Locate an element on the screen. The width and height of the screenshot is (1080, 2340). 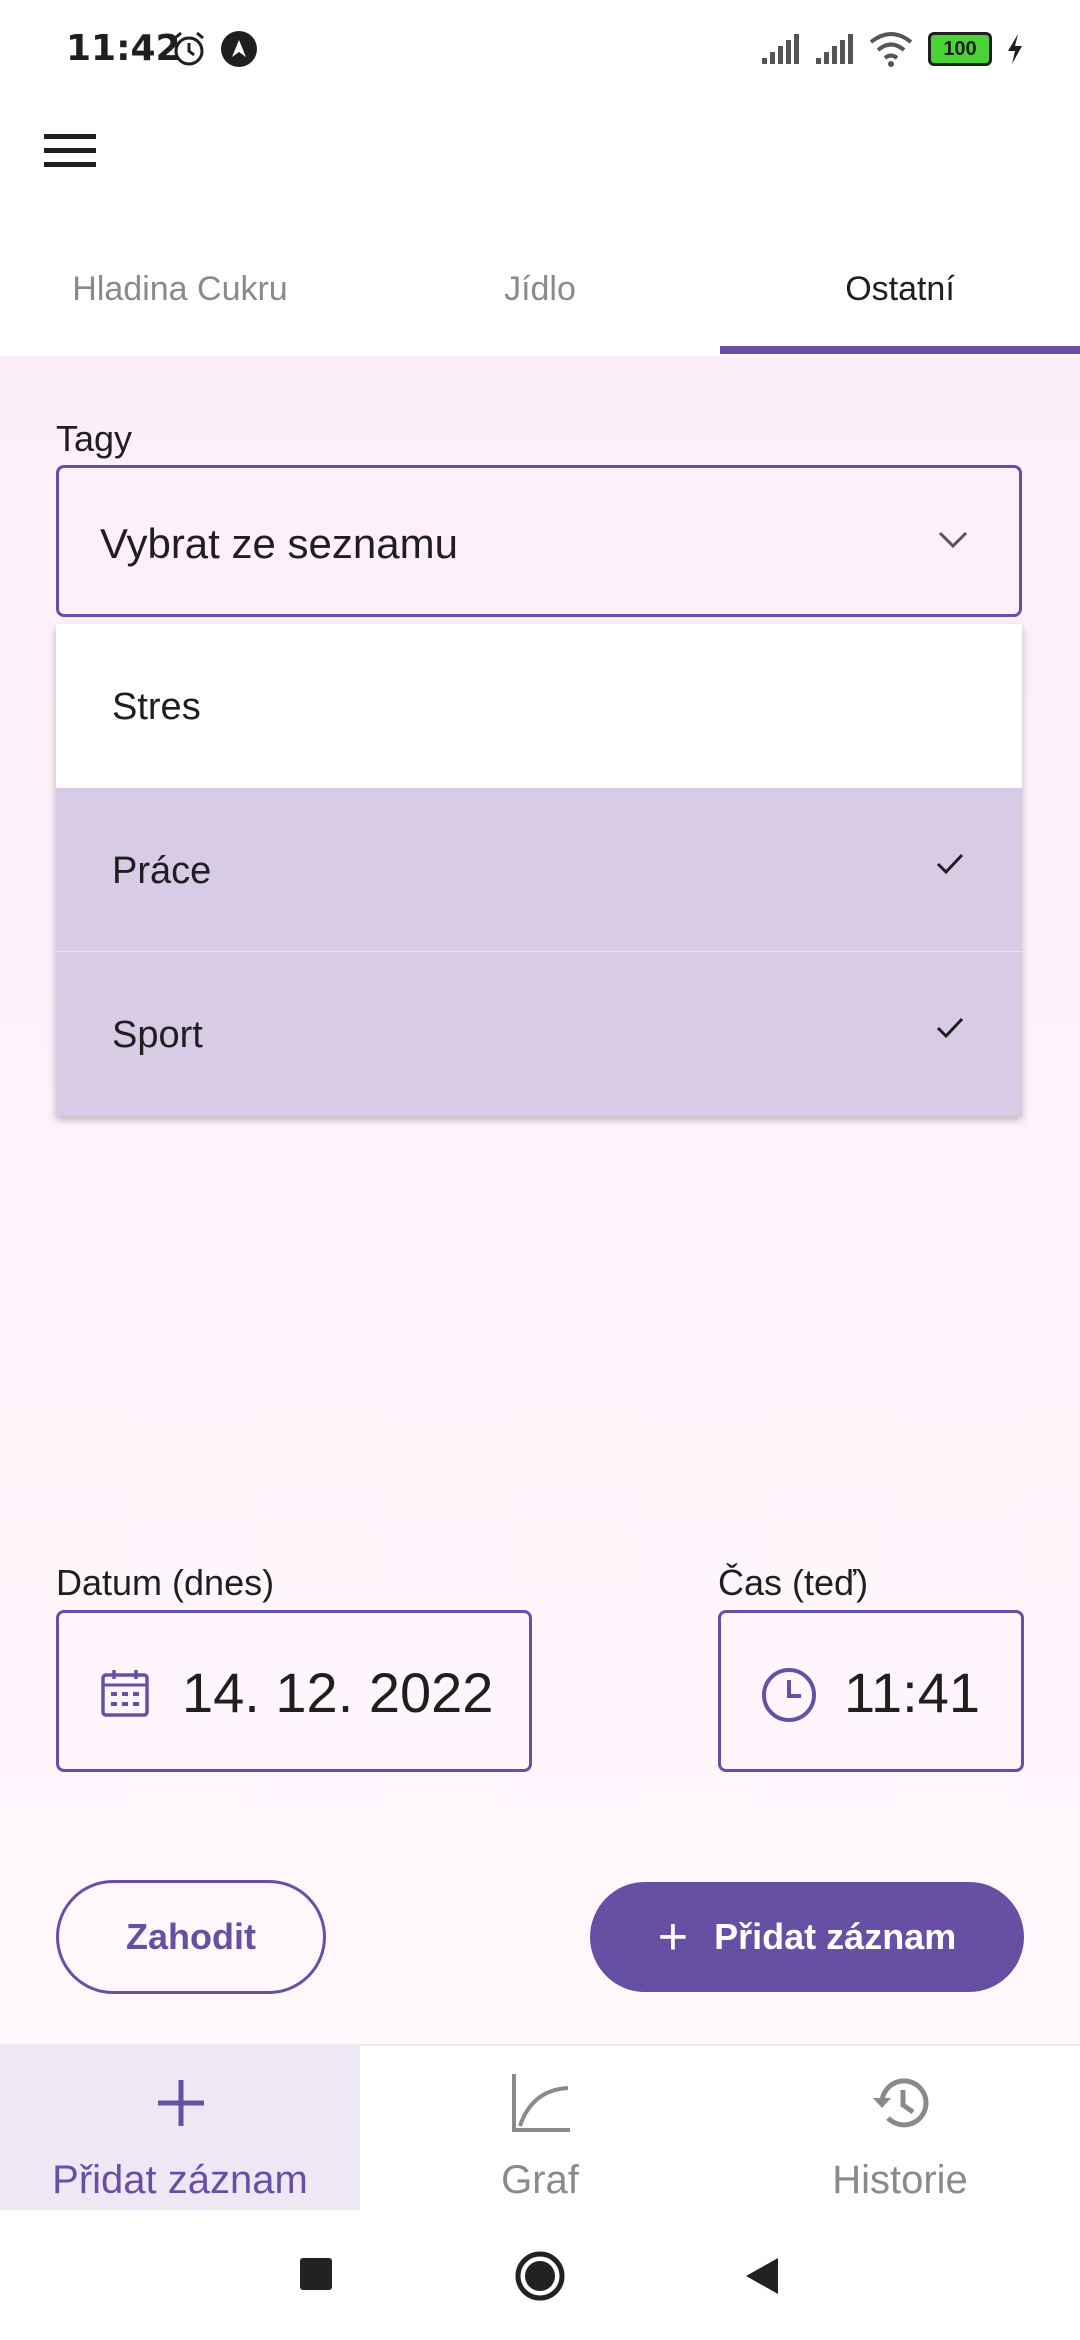
nav-graph: Graf is located at coordinates (540, 2128).